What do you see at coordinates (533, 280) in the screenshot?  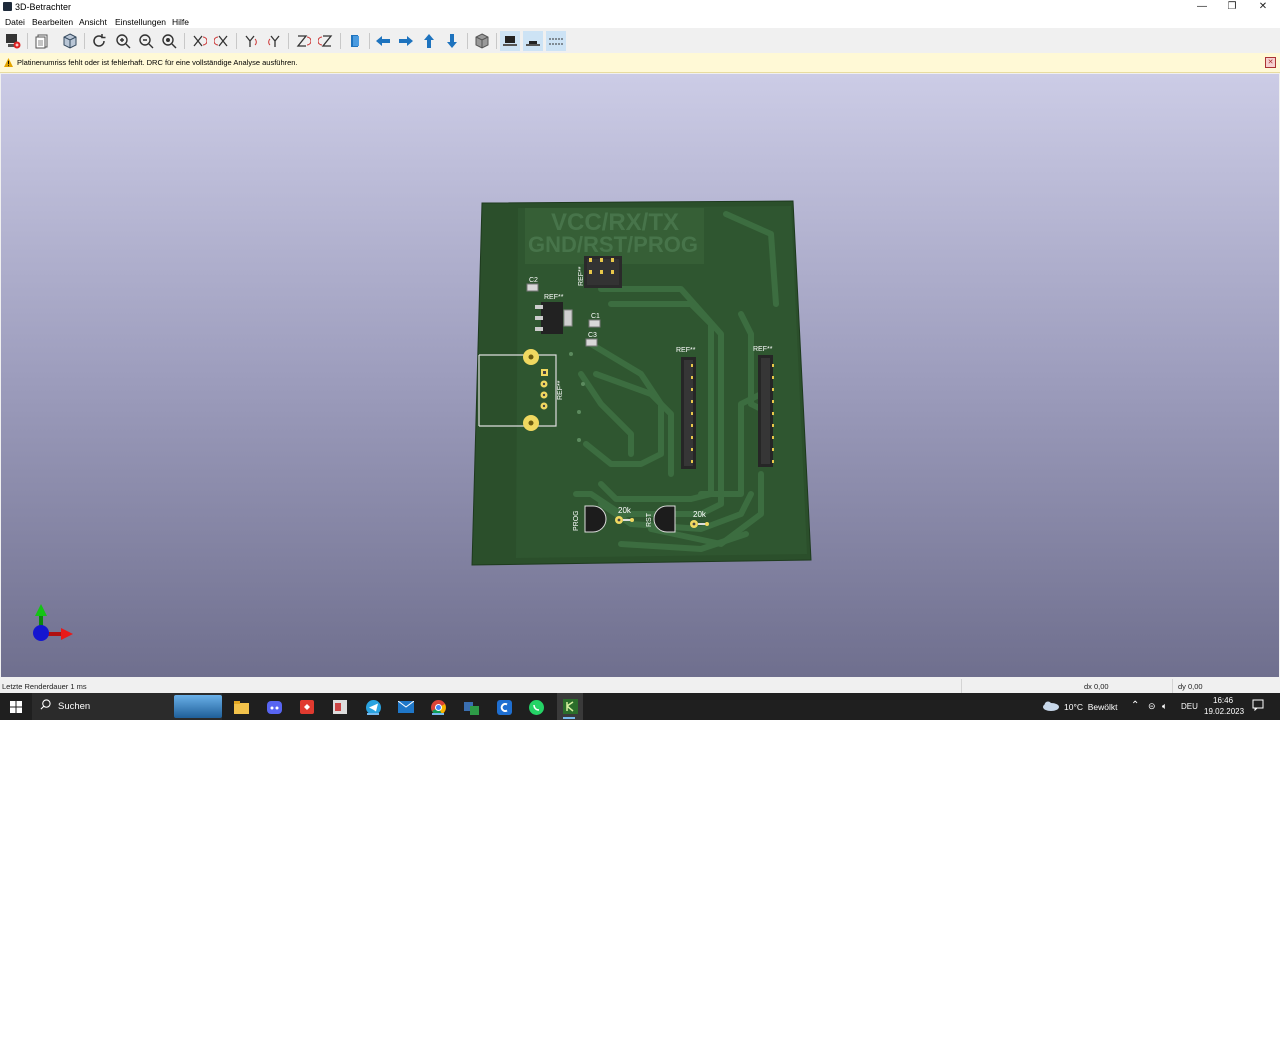 I see `label-c2: C2` at bounding box center [533, 280].